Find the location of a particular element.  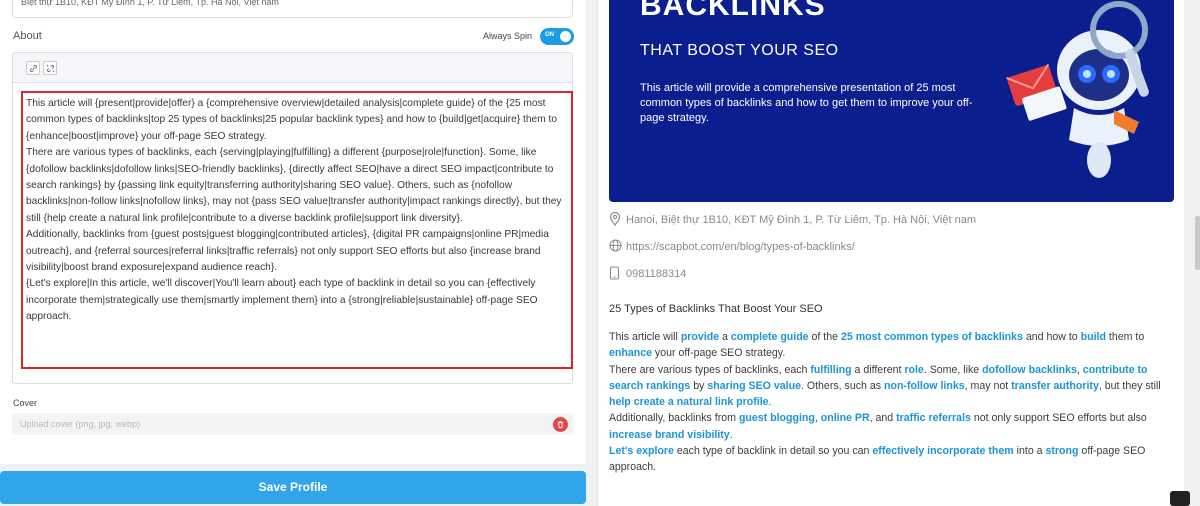

link-icon is located at coordinates (33, 68).